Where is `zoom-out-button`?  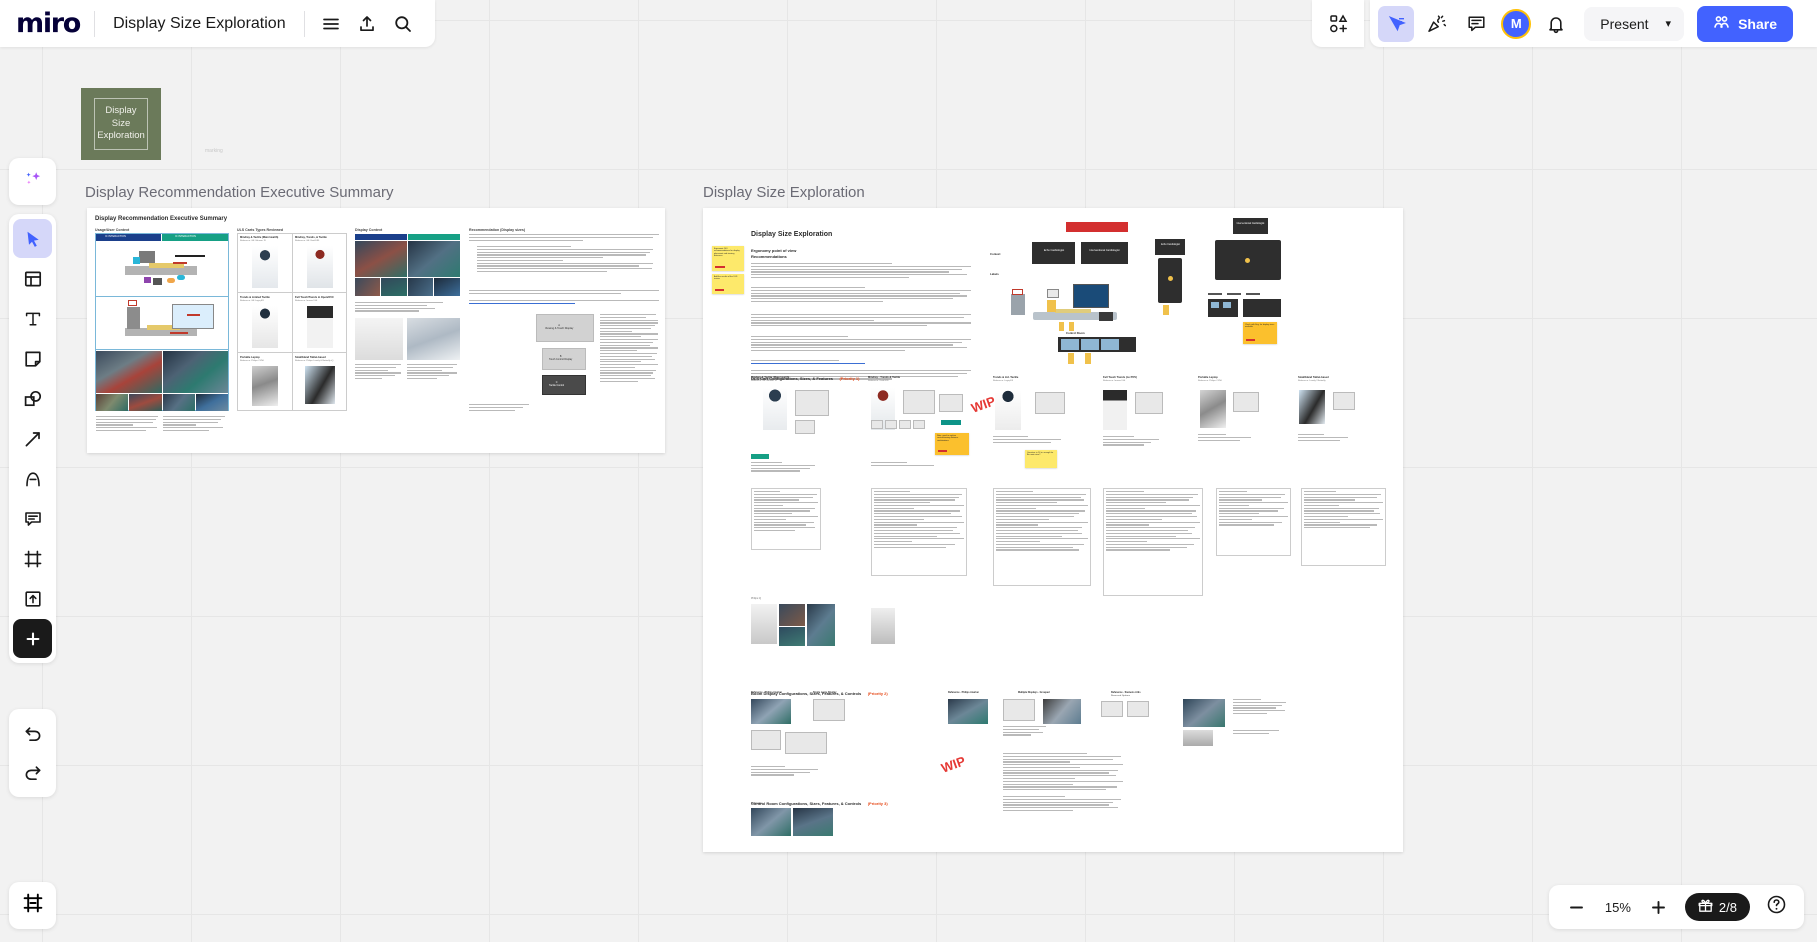 zoom-out-button is located at coordinates (1577, 907).